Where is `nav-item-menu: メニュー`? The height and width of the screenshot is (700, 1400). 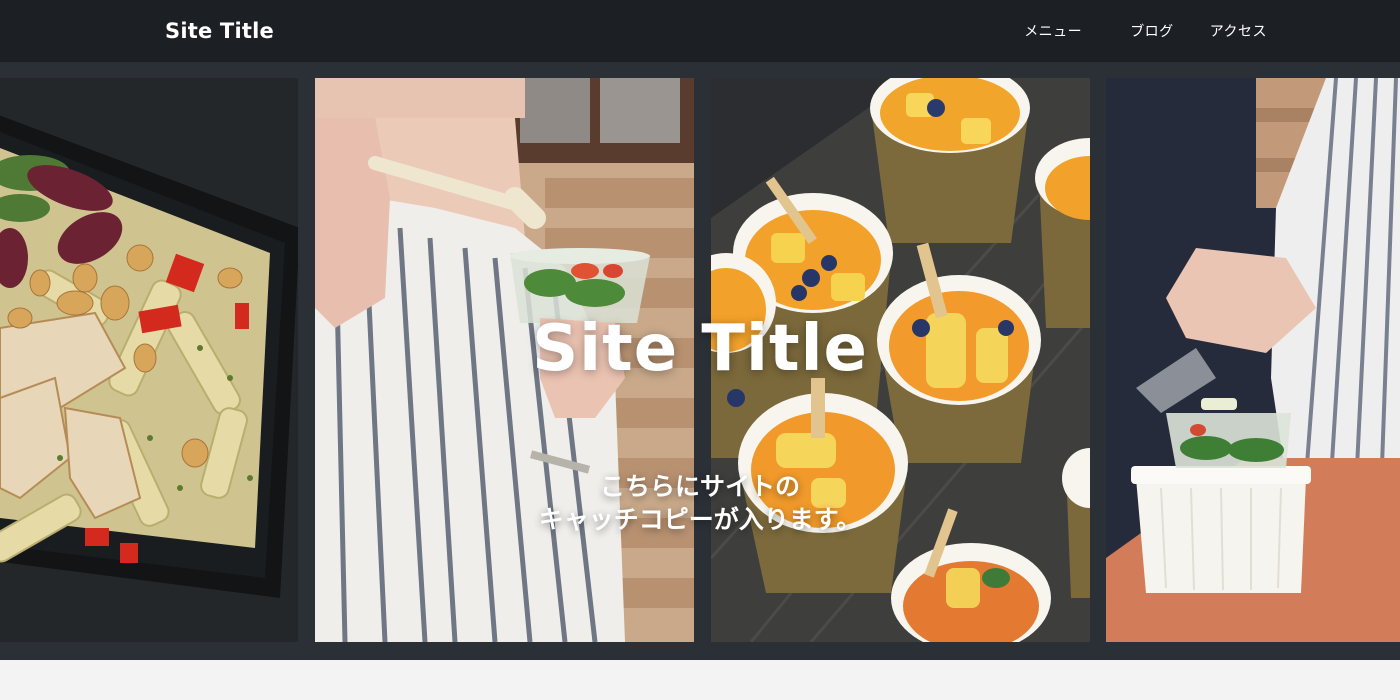 nav-item-menu: メニュー is located at coordinates (1053, 31).